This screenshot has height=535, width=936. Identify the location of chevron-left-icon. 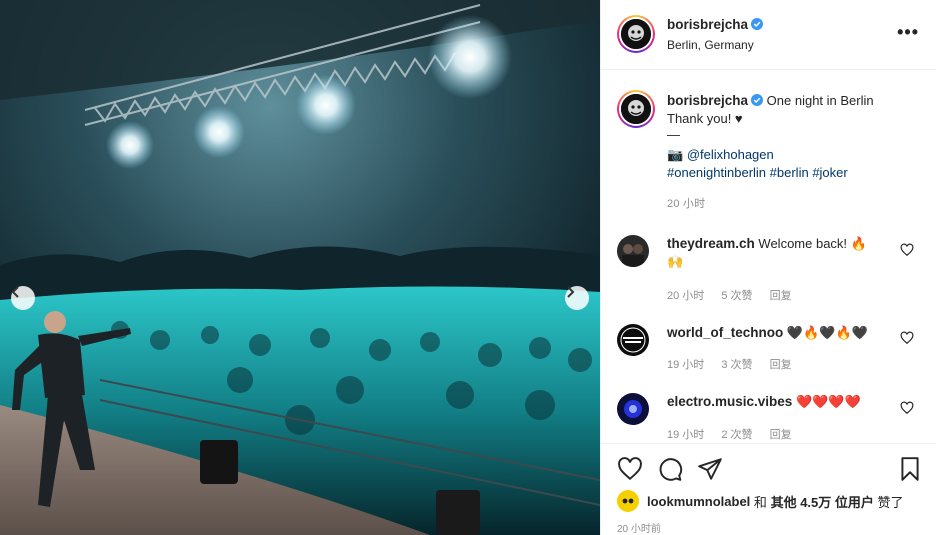
(15, 292).